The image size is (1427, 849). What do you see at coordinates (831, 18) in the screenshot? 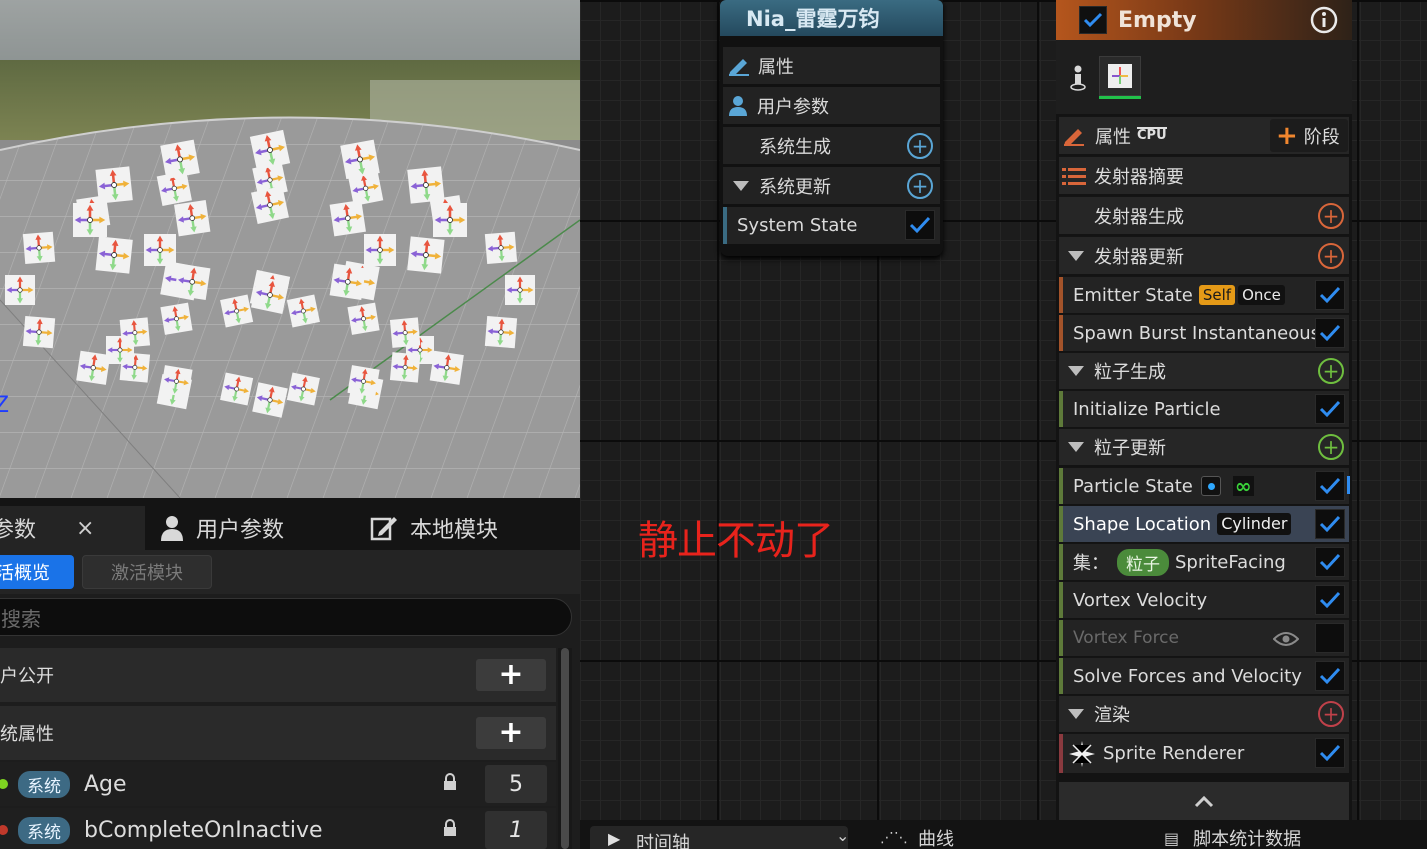
I see `system-node-header: Nia_雷霆万钧` at bounding box center [831, 18].